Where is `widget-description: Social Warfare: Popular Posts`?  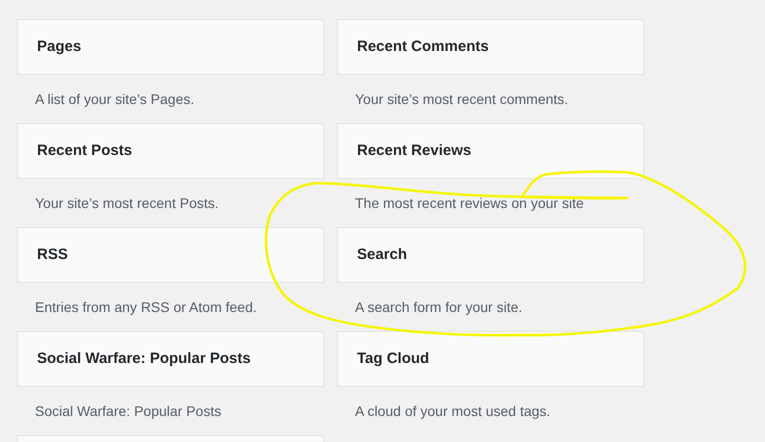
widget-description: Social Warfare: Popular Posts is located at coordinates (128, 411).